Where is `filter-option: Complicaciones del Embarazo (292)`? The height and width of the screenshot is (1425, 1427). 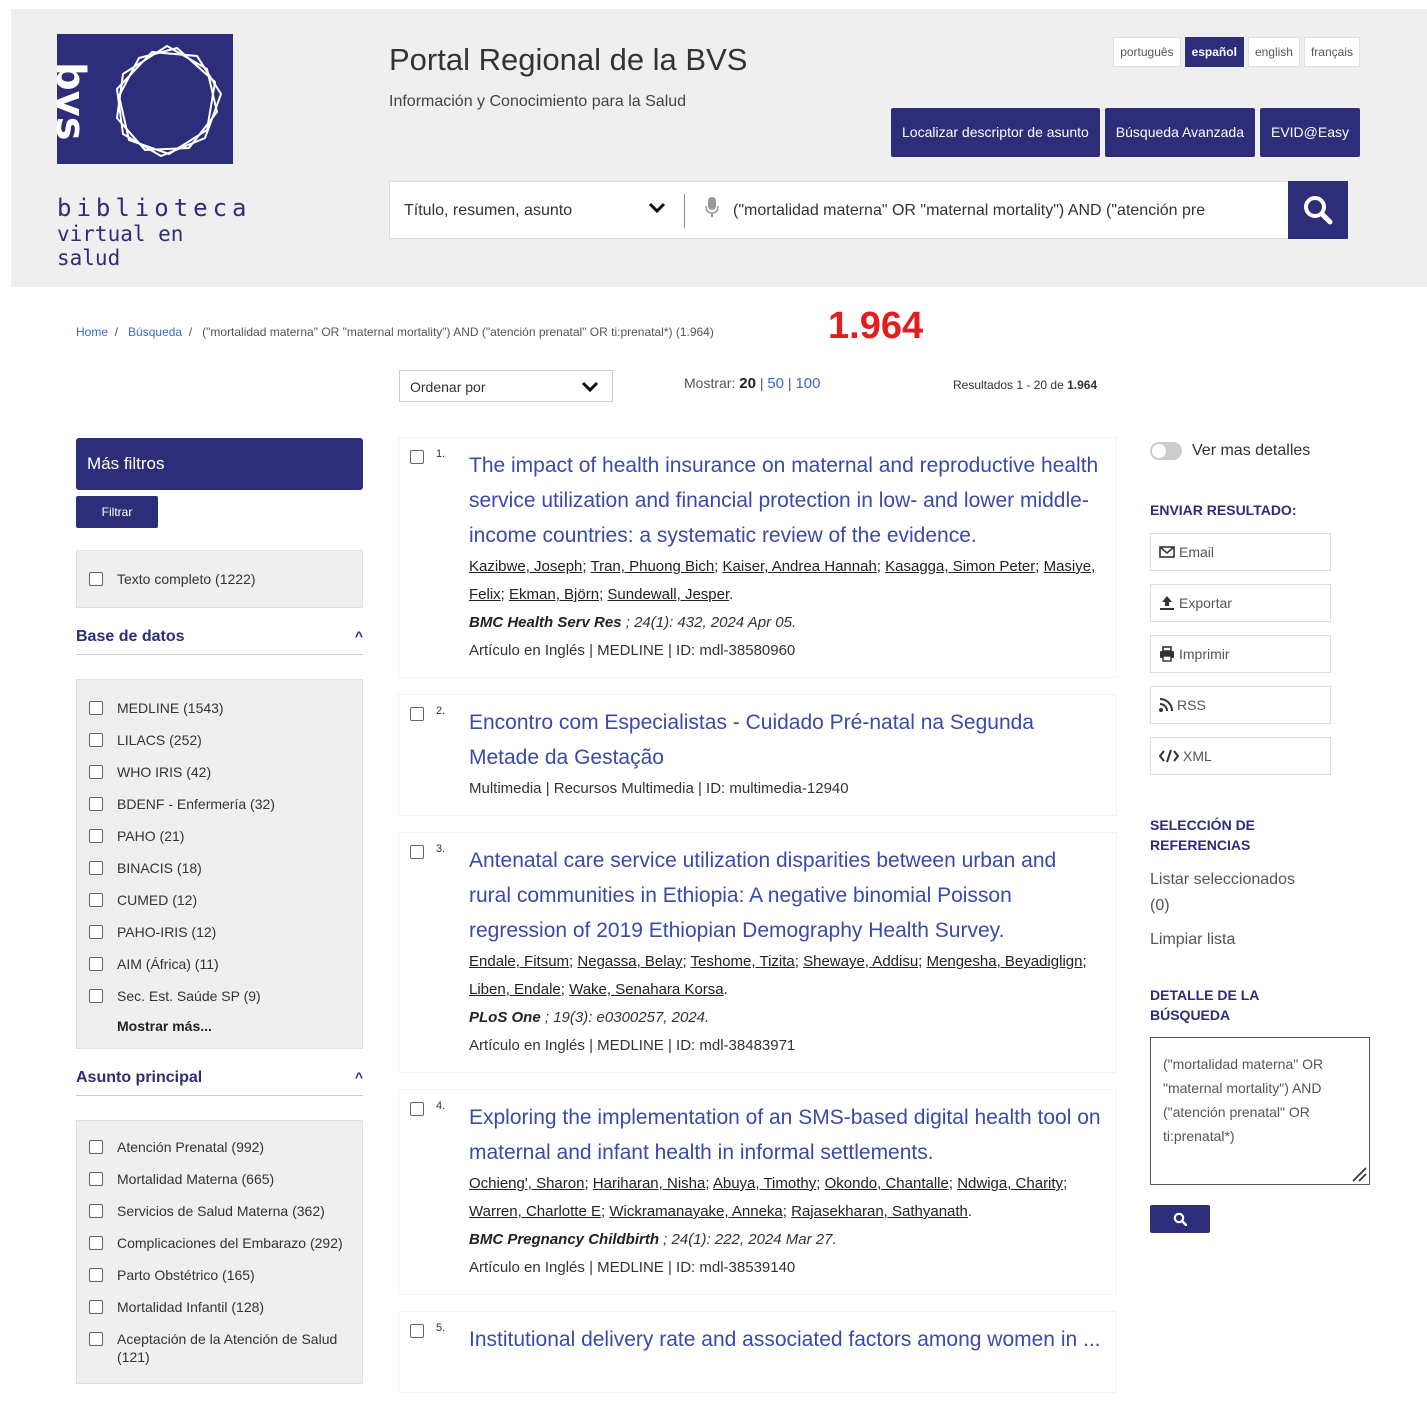 filter-option: Complicaciones del Embarazo (292) is located at coordinates (219, 1243).